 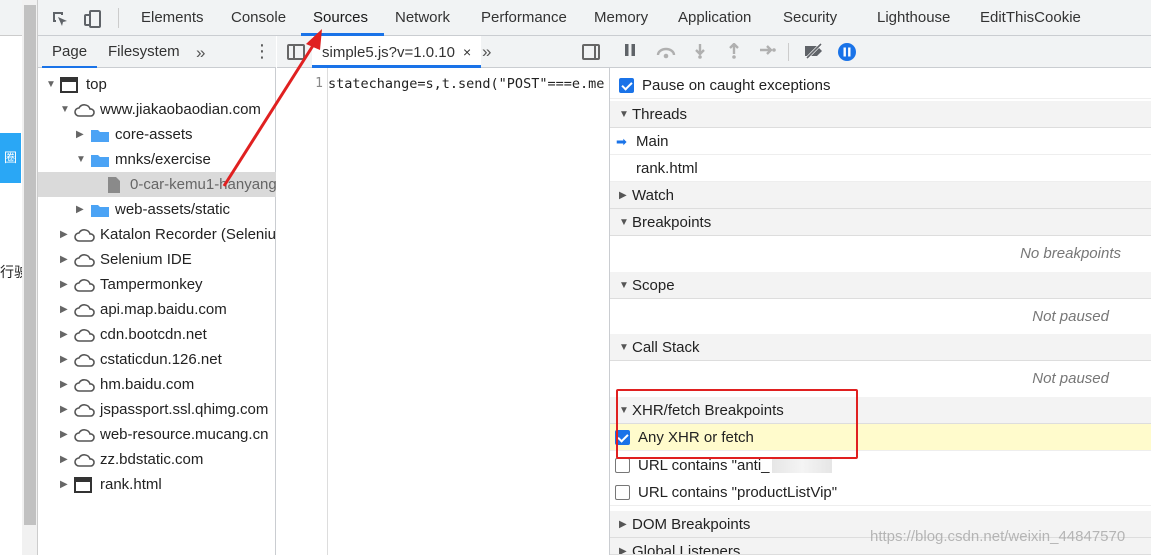 What do you see at coordinates (622, 492) in the screenshot?
I see `xhr-url-product-checkbox` at bounding box center [622, 492].